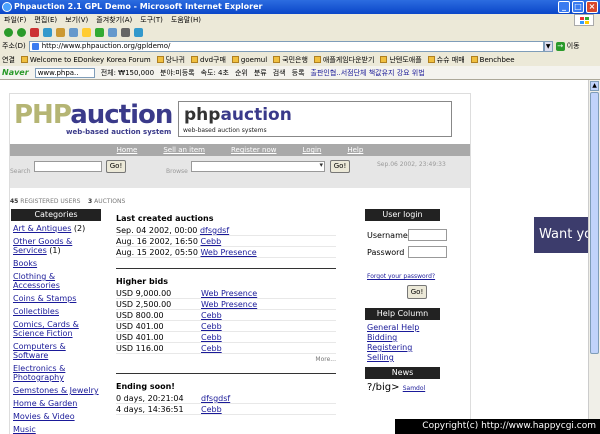 The width and height of the screenshot is (600, 434). What do you see at coordinates (241, 73) in the screenshot?
I see `naver-rank-button: 순위` at bounding box center [241, 73].